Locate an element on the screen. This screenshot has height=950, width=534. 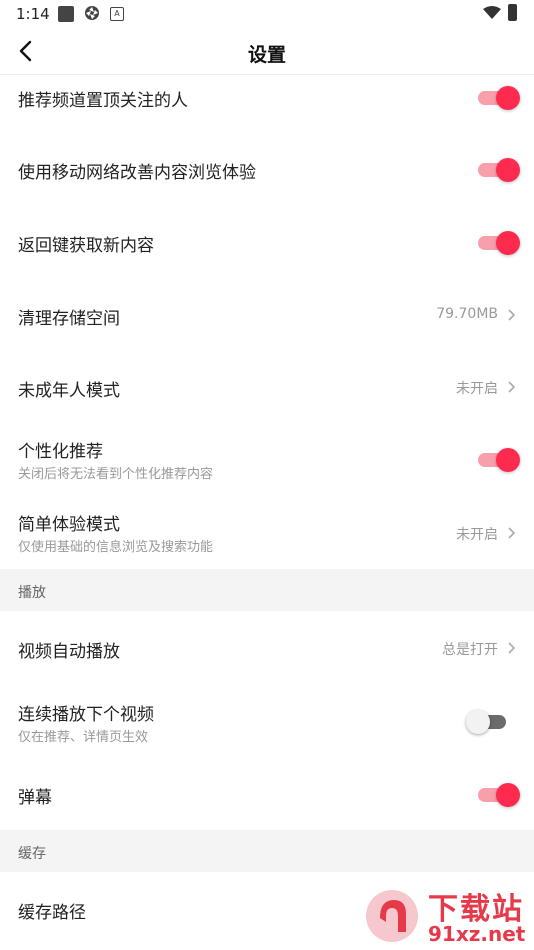
section-header-playback: 播放 is located at coordinates (267, 590).